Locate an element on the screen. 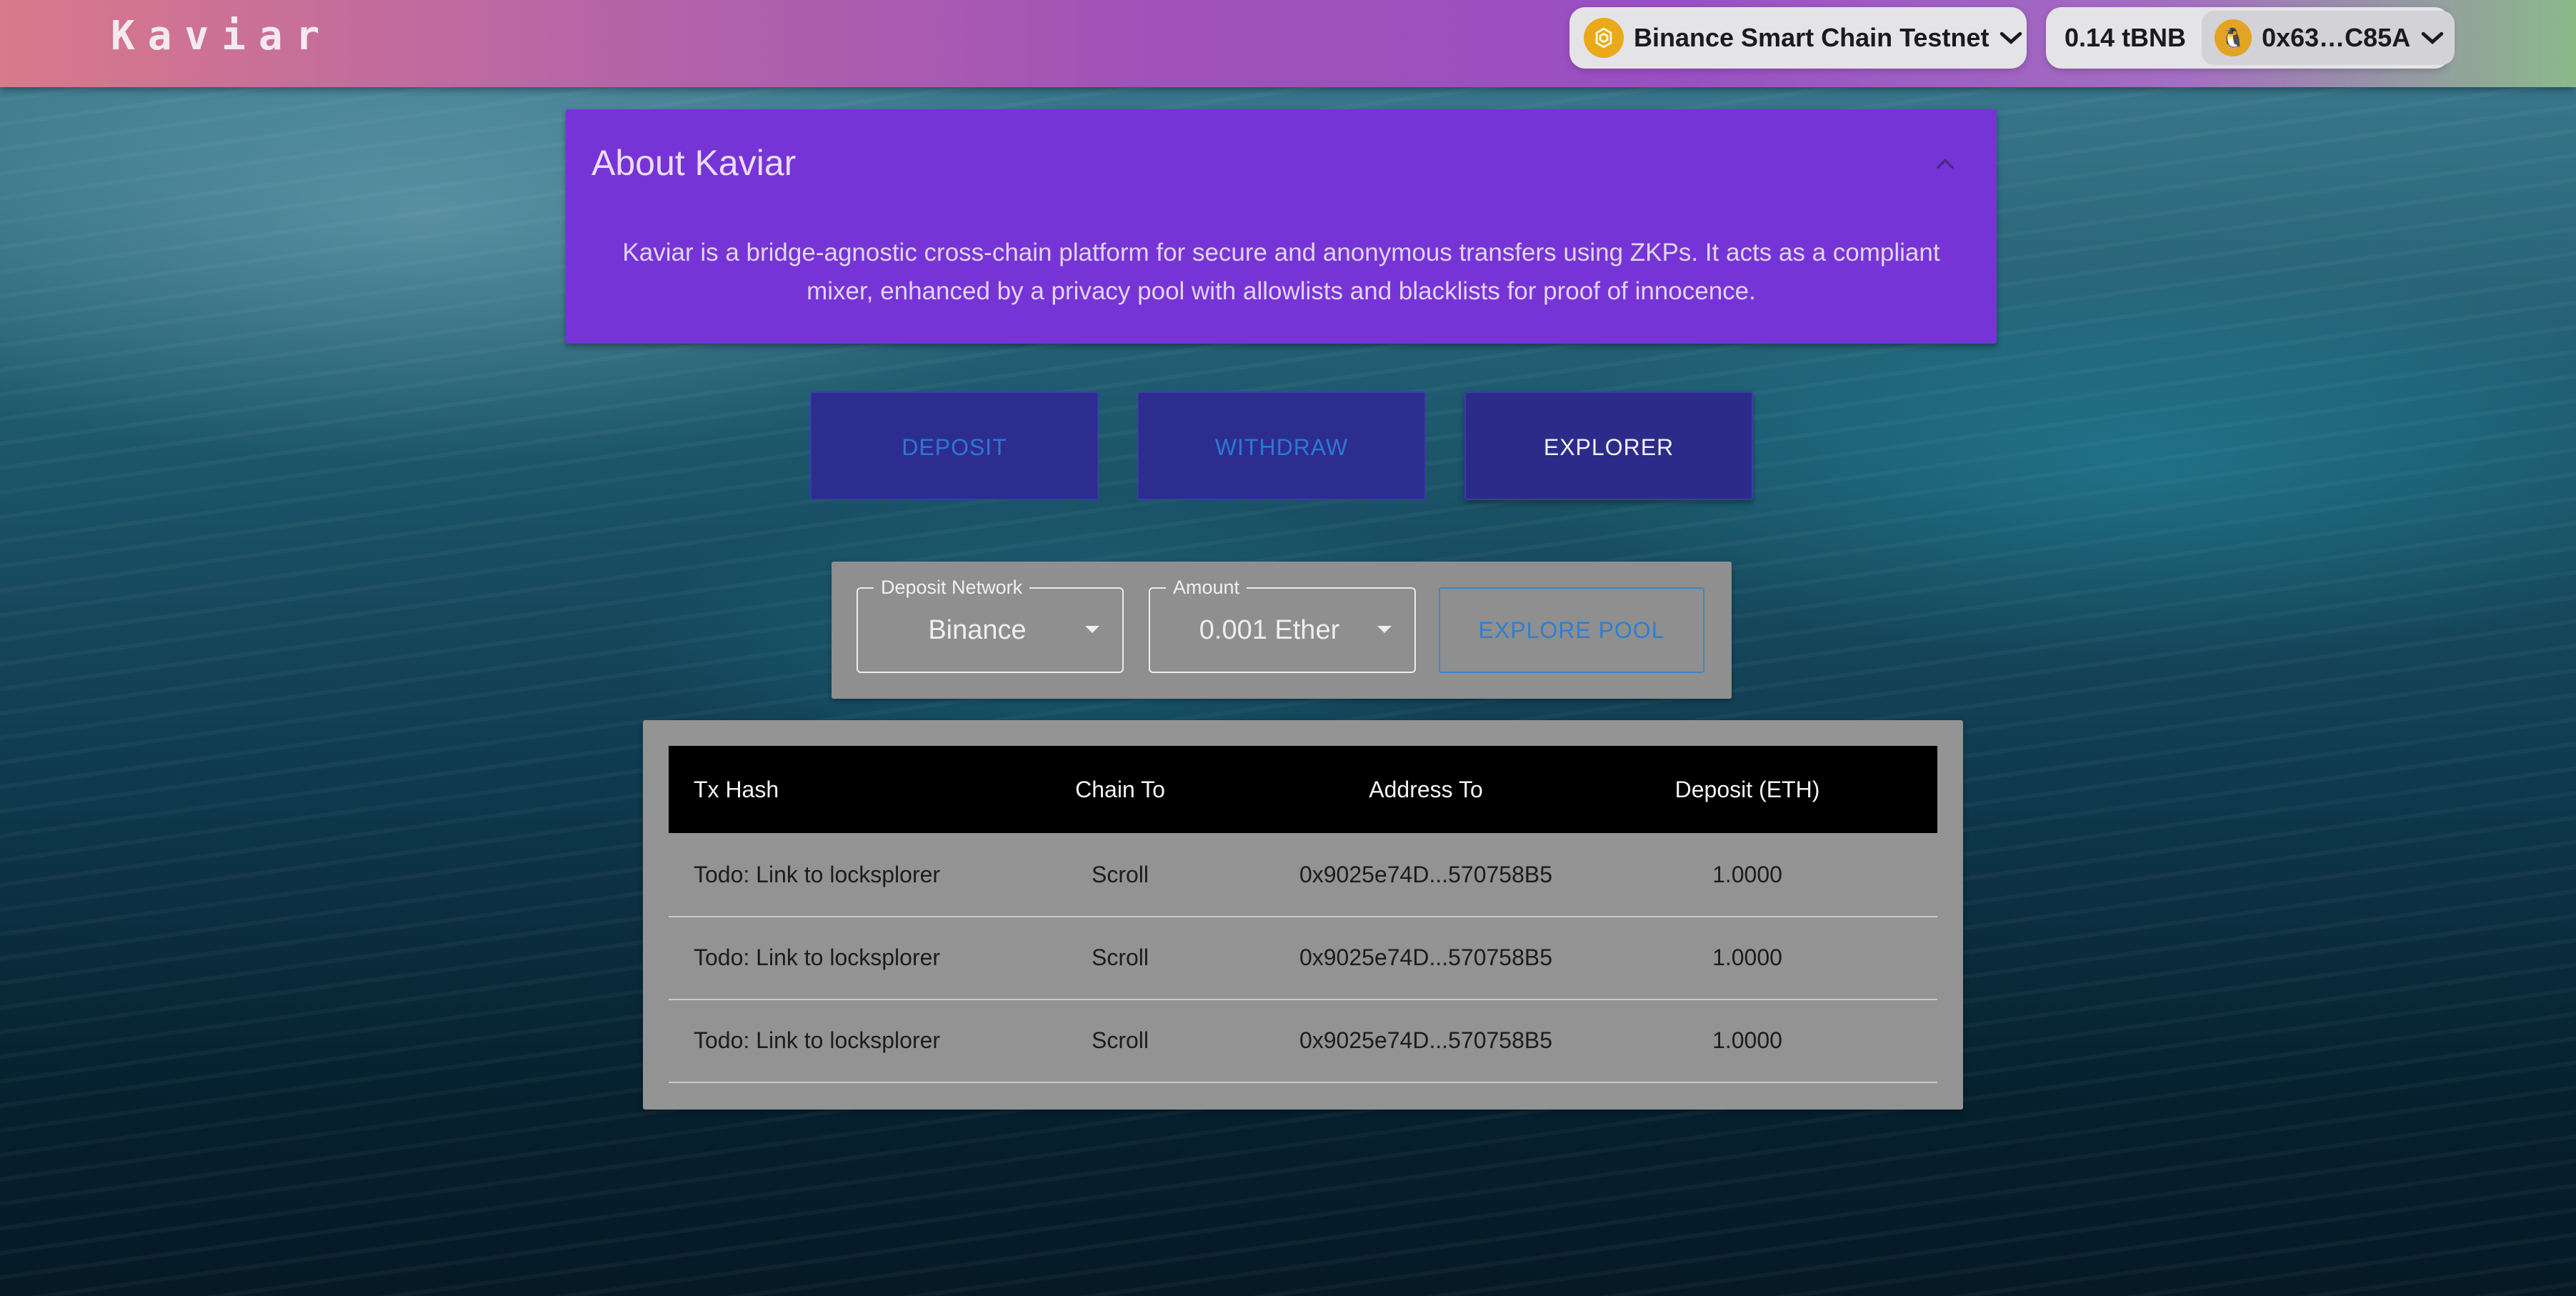 Image resolution: width=2576 pixels, height=1296 pixels. account-menu: 0.14 tBNB 🐧 0x63…C85A is located at coordinates (2250, 38).